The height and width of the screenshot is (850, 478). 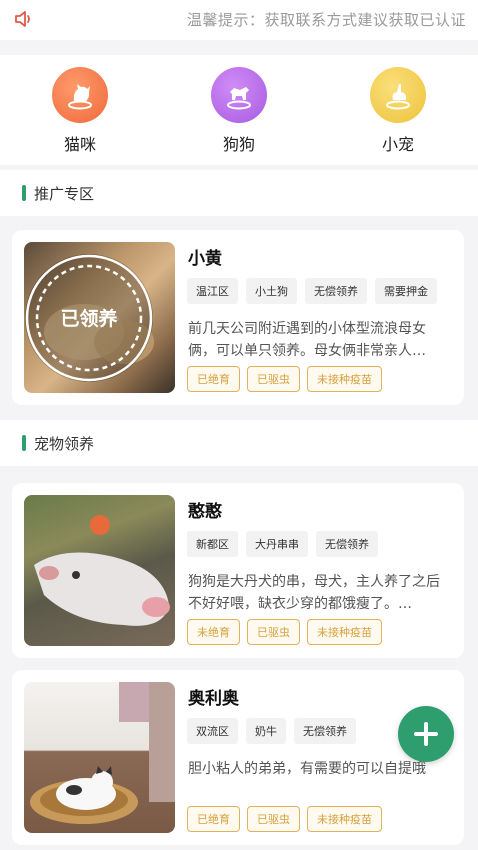 I want to click on tag-breed: 奶牛, so click(x=266, y=731).